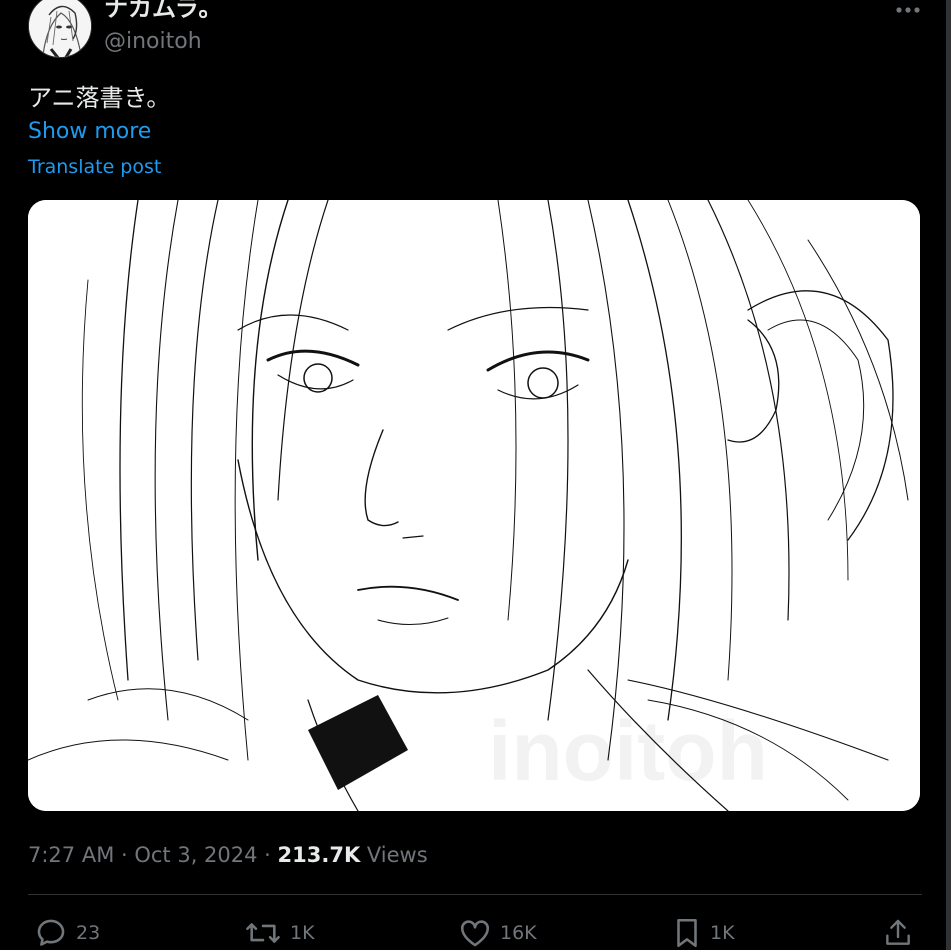 This screenshot has width=951, height=950. Describe the element at coordinates (722, 933) in the screenshot. I see `bookmark-count: 1K` at that location.